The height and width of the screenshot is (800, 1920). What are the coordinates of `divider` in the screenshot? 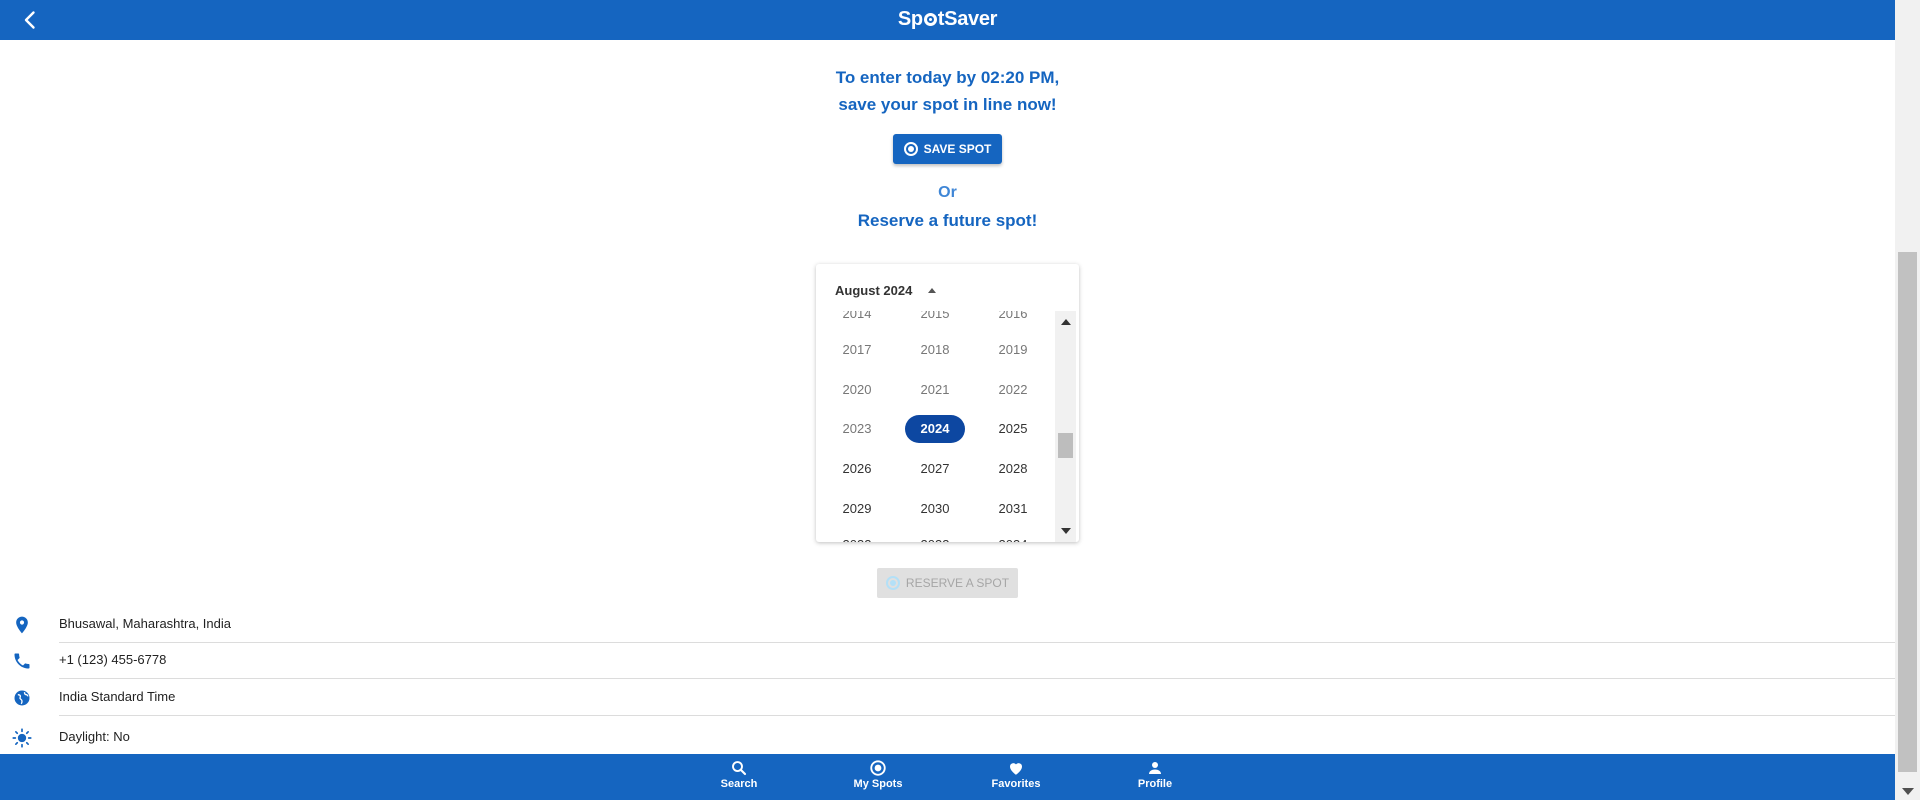 It's located at (977, 715).